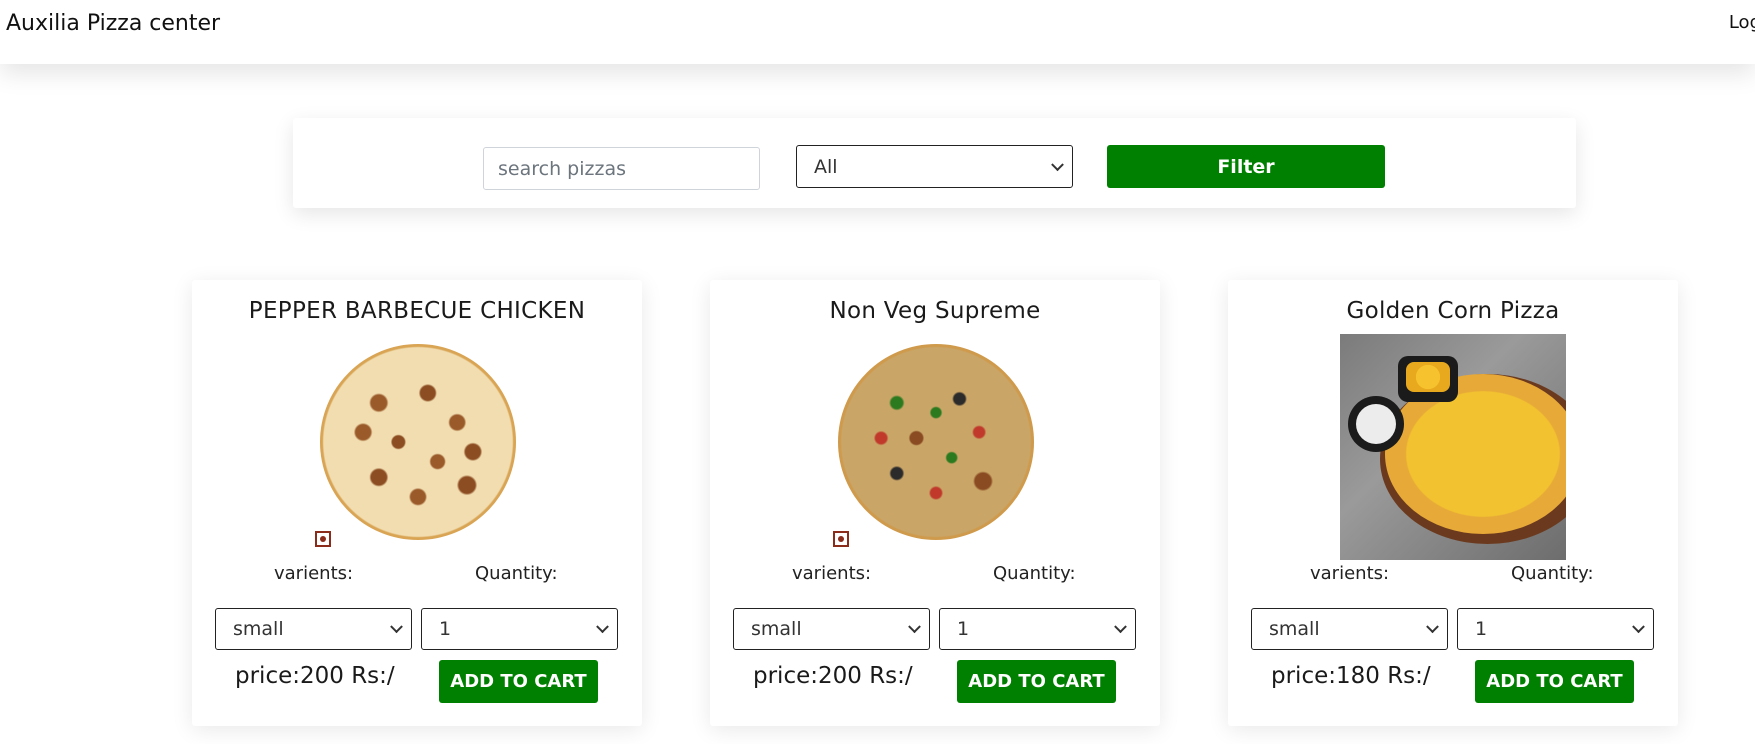 Image resolution: width=1755 pixels, height=744 pixels. Describe the element at coordinates (1376, 424) in the screenshot. I see `cheese-bowl` at that location.